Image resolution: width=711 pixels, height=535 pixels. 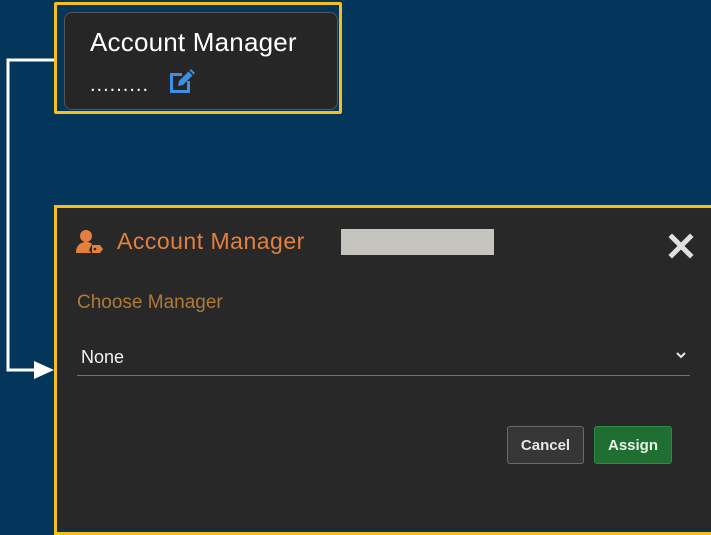 What do you see at coordinates (545, 445) in the screenshot?
I see `cancel-button: Cancel` at bounding box center [545, 445].